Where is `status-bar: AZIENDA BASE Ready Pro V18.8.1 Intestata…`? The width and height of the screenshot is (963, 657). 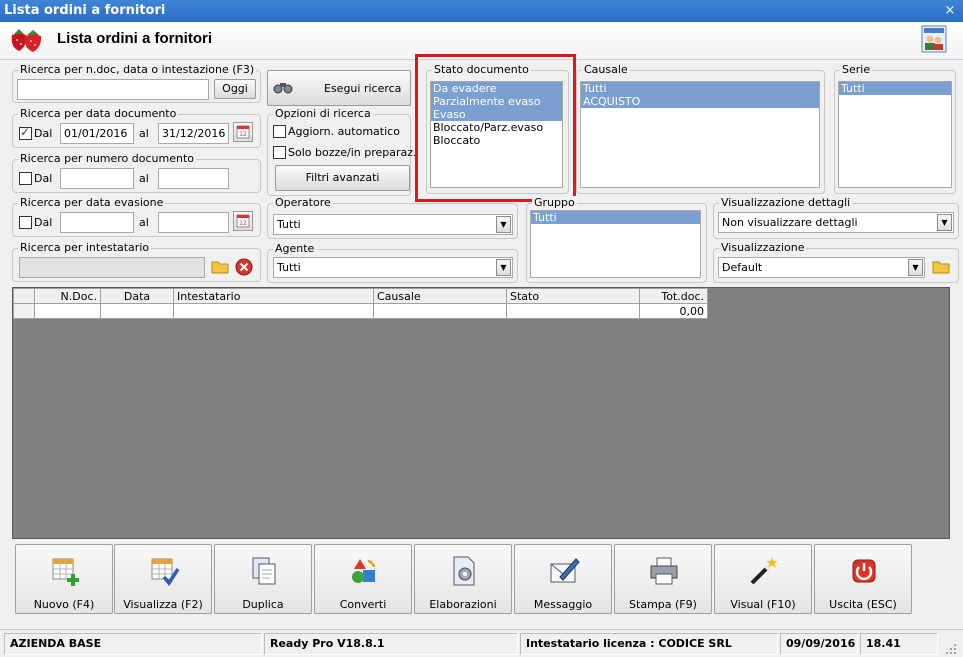
status-bar: AZIENDA BASE Ready Pro V18.8.1 Intestata… is located at coordinates (481, 643).